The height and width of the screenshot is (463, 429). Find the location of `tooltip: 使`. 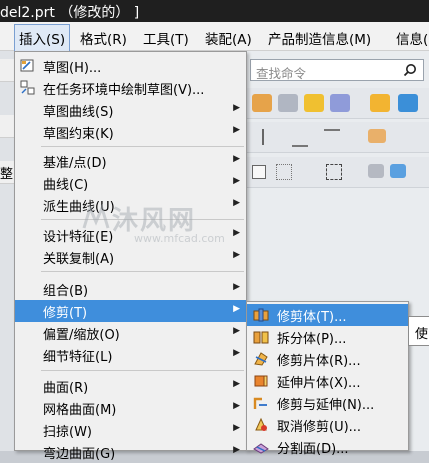

tooltip: 使 is located at coordinates (418, 331).